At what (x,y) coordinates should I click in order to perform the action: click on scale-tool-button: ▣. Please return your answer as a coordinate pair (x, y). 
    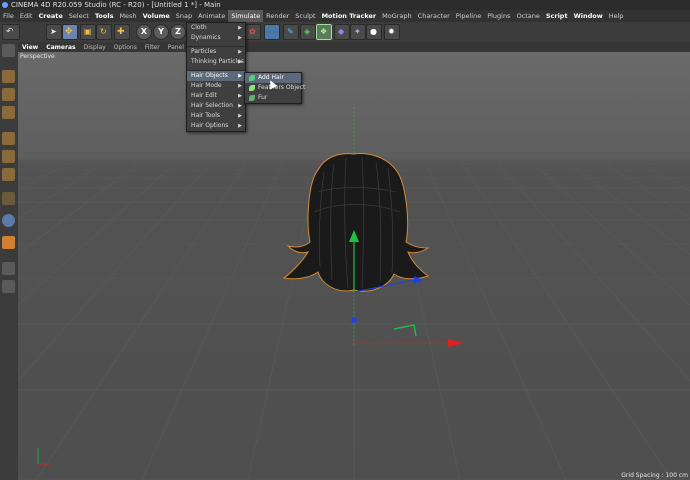
    Looking at the image, I should click on (88, 32).